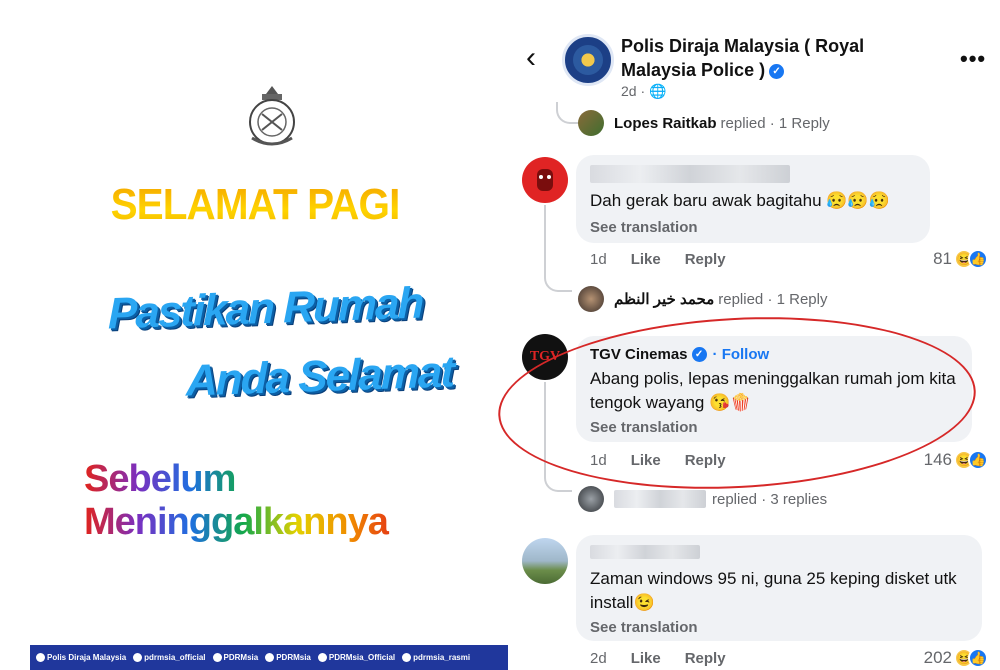 This screenshot has width=1000, height=670. Describe the element at coordinates (704, 123) in the screenshot. I see `view-replies-lopes: Lopes Raitkab replied · 1 Reply` at that location.